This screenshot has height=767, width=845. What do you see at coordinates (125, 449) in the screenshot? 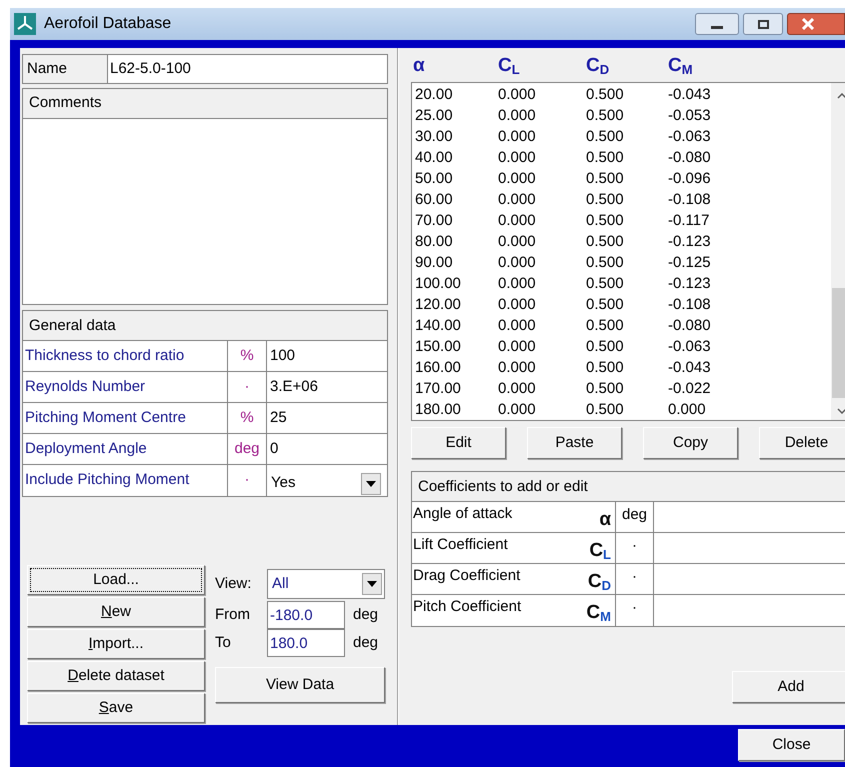
I see `property-label: Deployment Angle` at bounding box center [125, 449].